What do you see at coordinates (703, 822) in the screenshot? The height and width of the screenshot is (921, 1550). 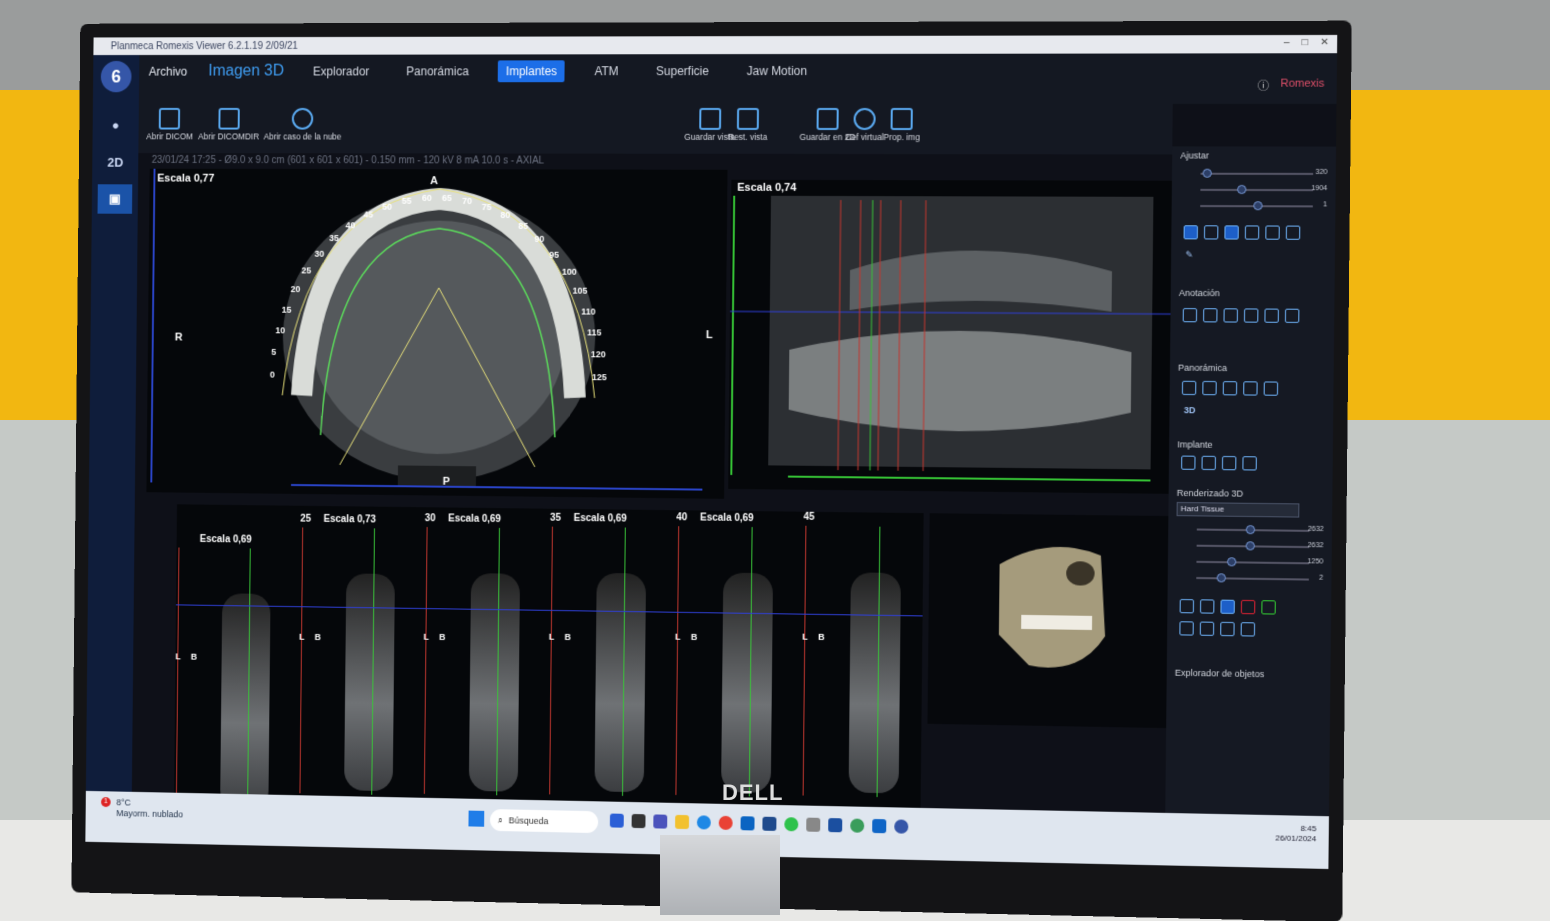 I see `edge-icon` at bounding box center [703, 822].